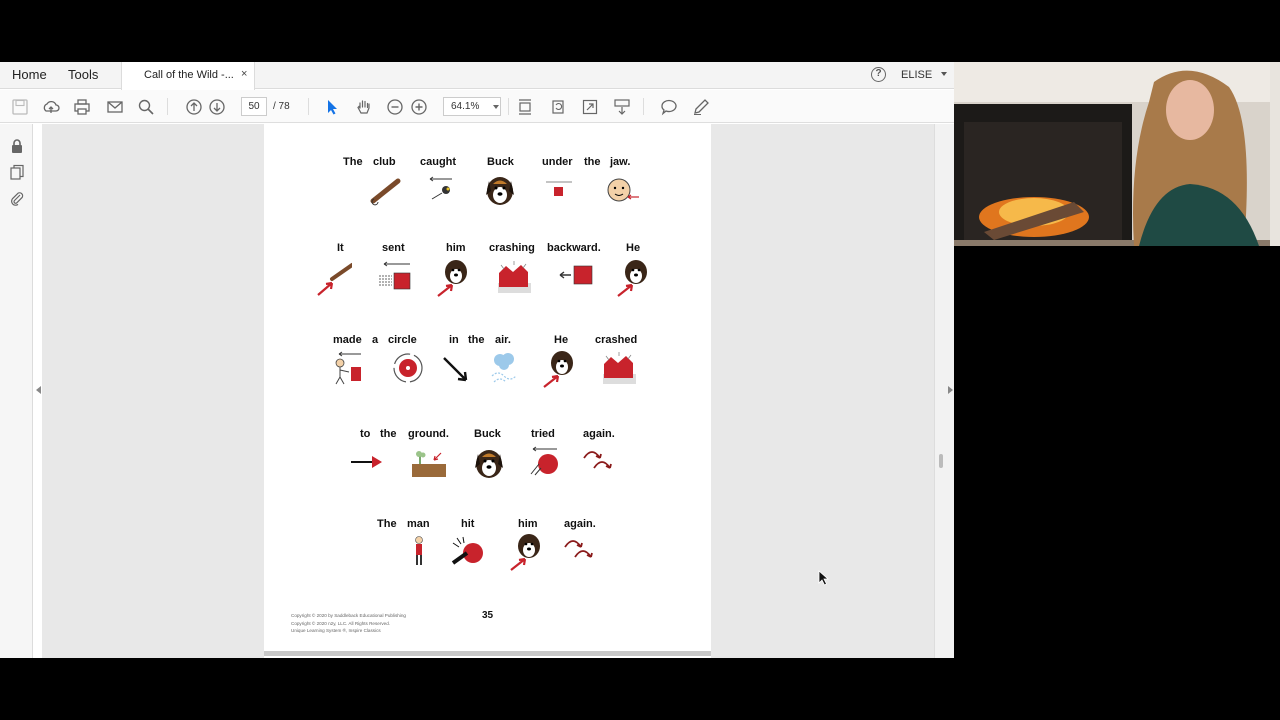  Describe the element at coordinates (496, 107) in the screenshot. I see `zoom-dropdown-icon` at that location.